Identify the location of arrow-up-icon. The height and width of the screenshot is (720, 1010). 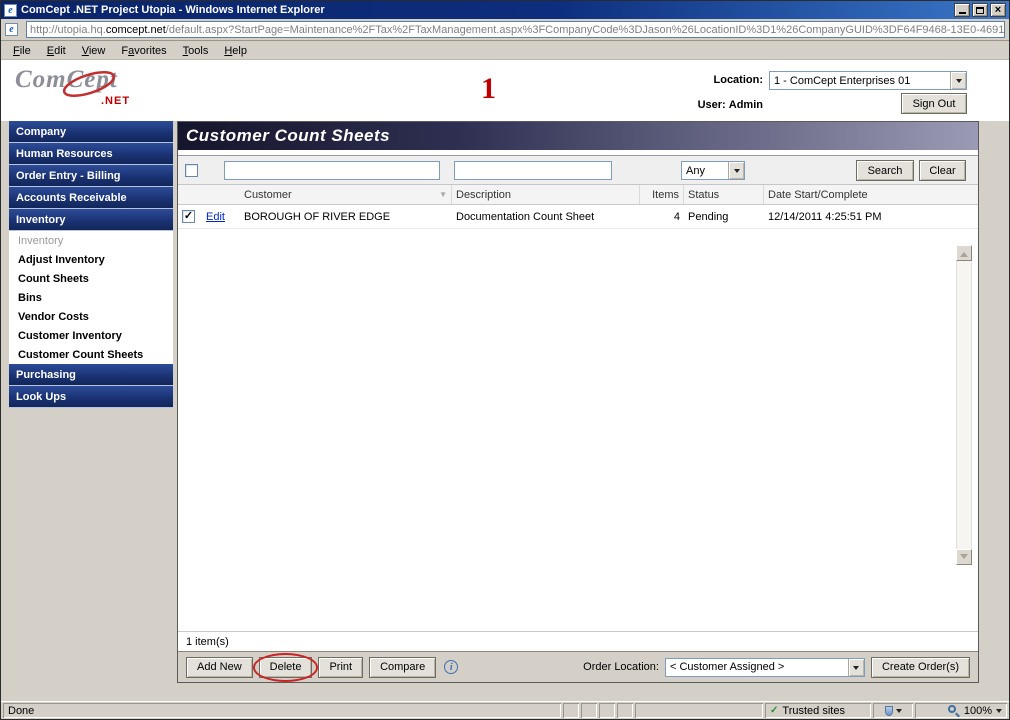
(964, 252).